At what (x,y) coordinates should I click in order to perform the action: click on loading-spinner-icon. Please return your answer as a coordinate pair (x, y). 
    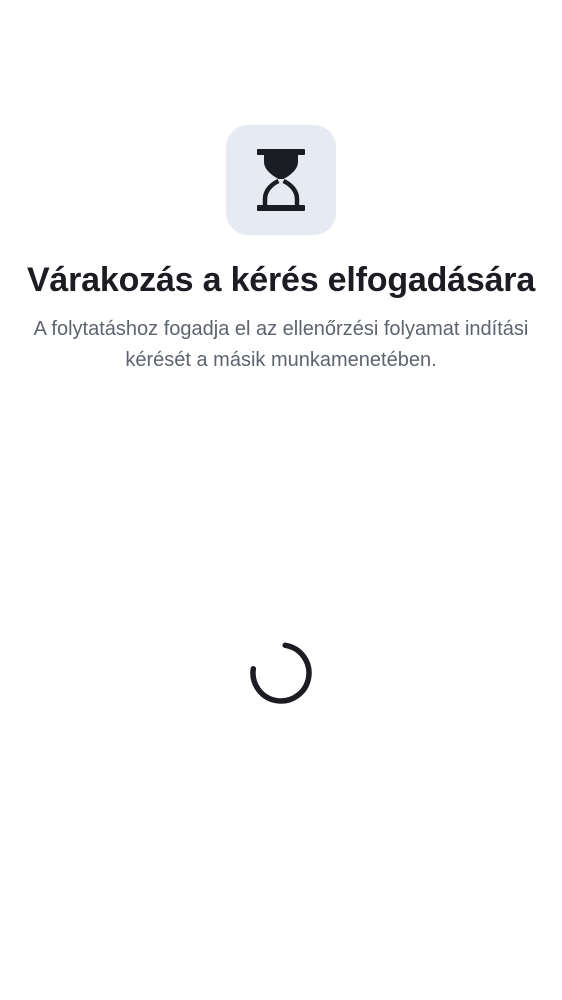
    Looking at the image, I should click on (281, 673).